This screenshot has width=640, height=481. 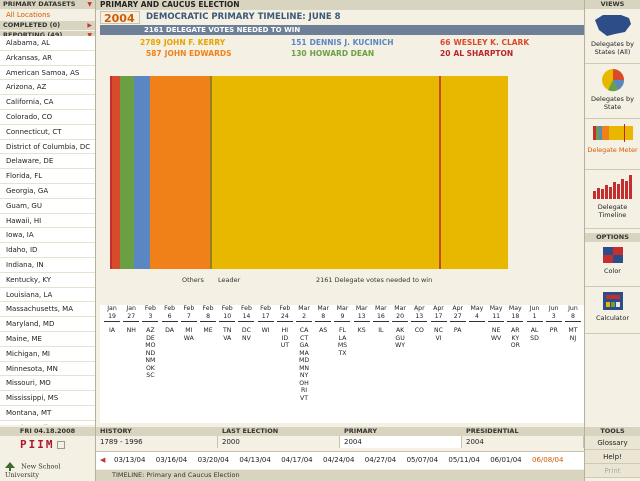 I want to click on date-link: 04/17/04, so click(x=296, y=460).